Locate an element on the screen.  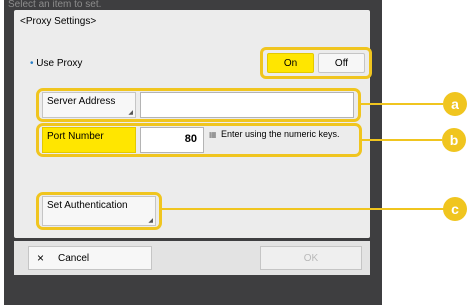
set-authentication-button: Set Authentication ◢ is located at coordinates (99, 211).